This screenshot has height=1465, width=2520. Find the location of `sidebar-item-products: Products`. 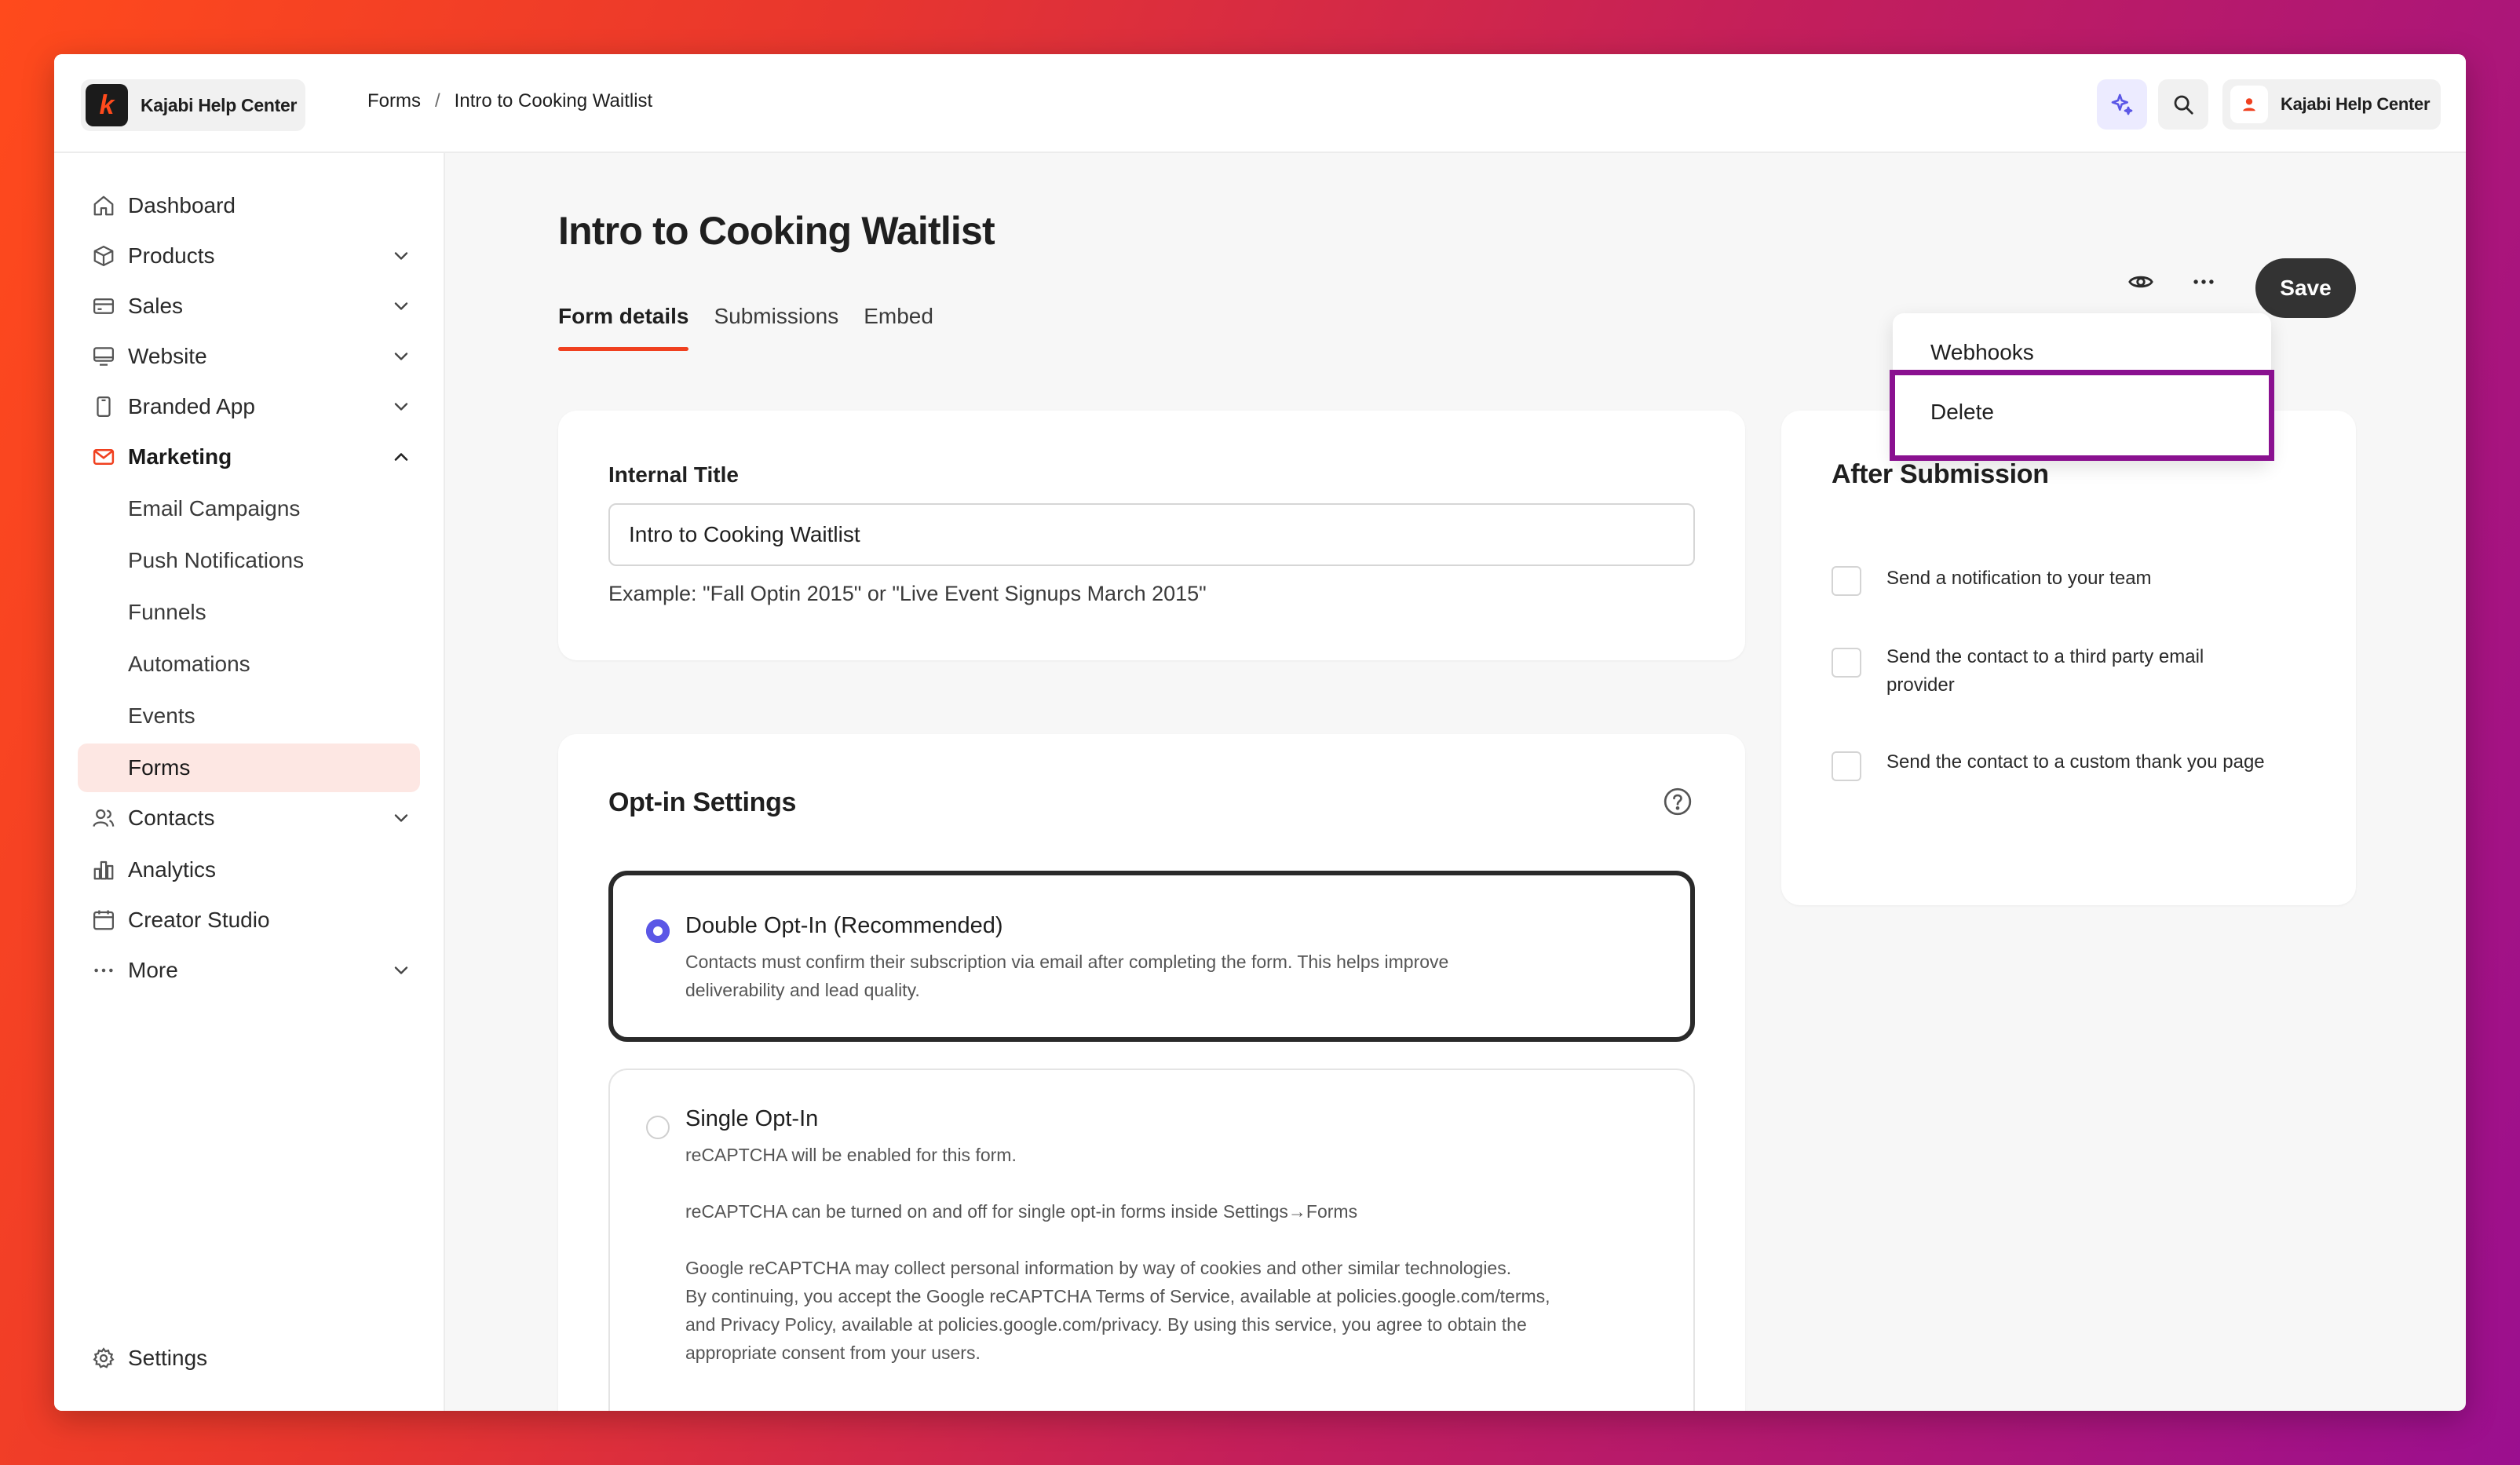

sidebar-item-products: Products is located at coordinates (249, 256).